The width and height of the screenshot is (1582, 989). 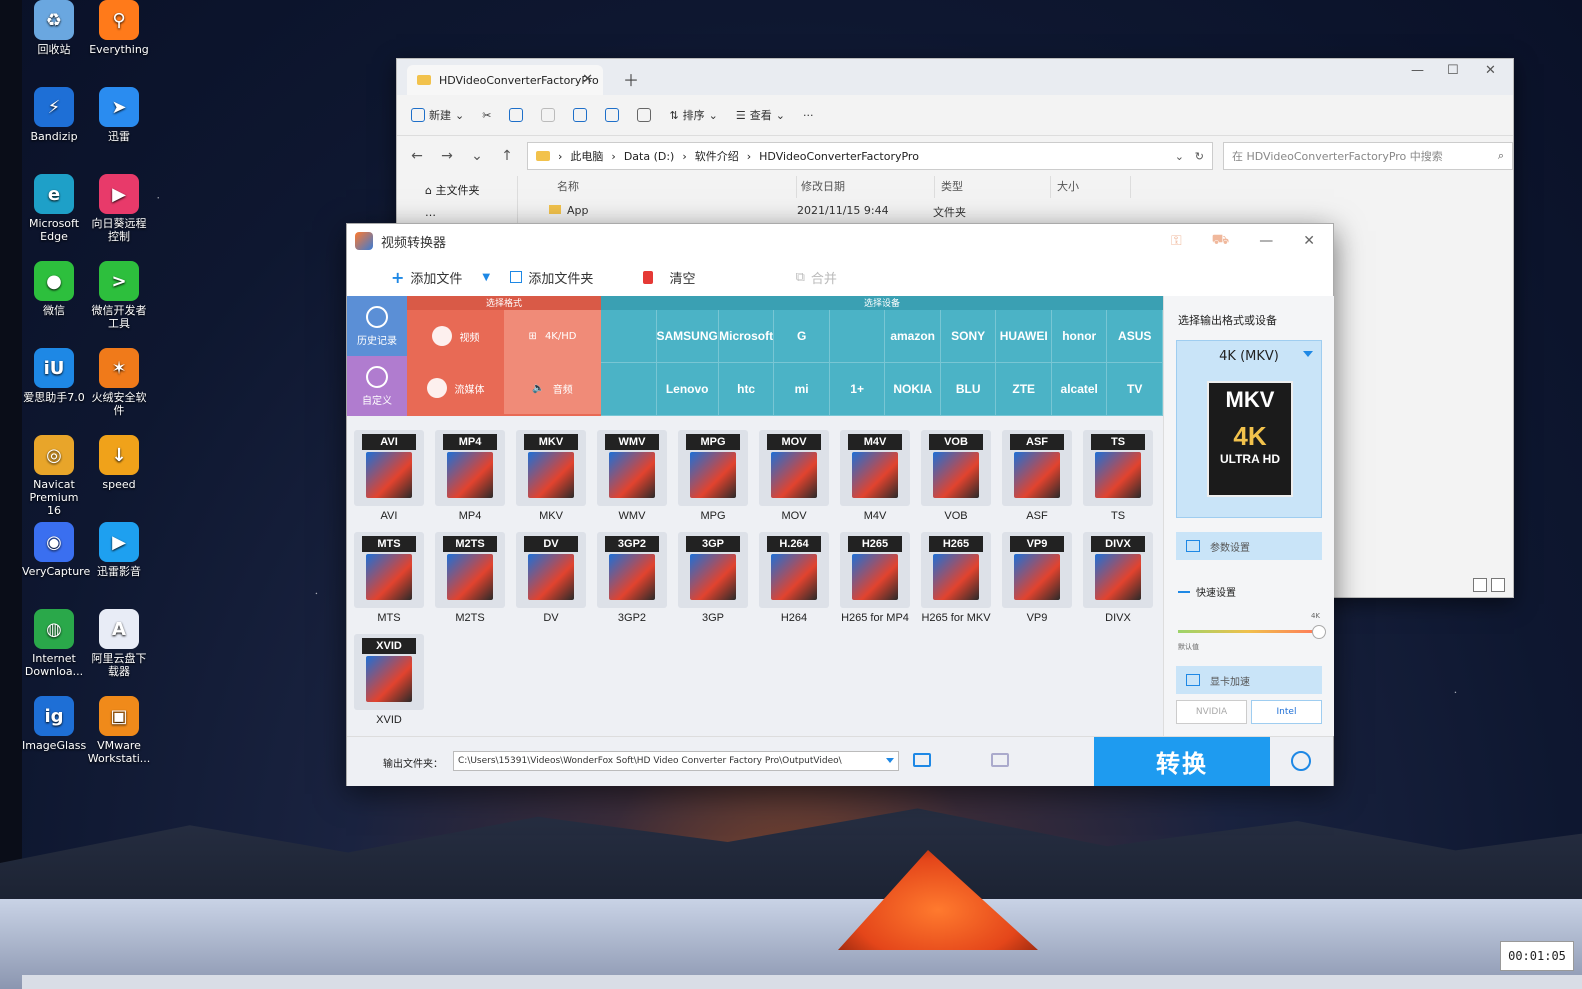 I want to click on parameter-settings-button: 参数设置, so click(x=1249, y=546).